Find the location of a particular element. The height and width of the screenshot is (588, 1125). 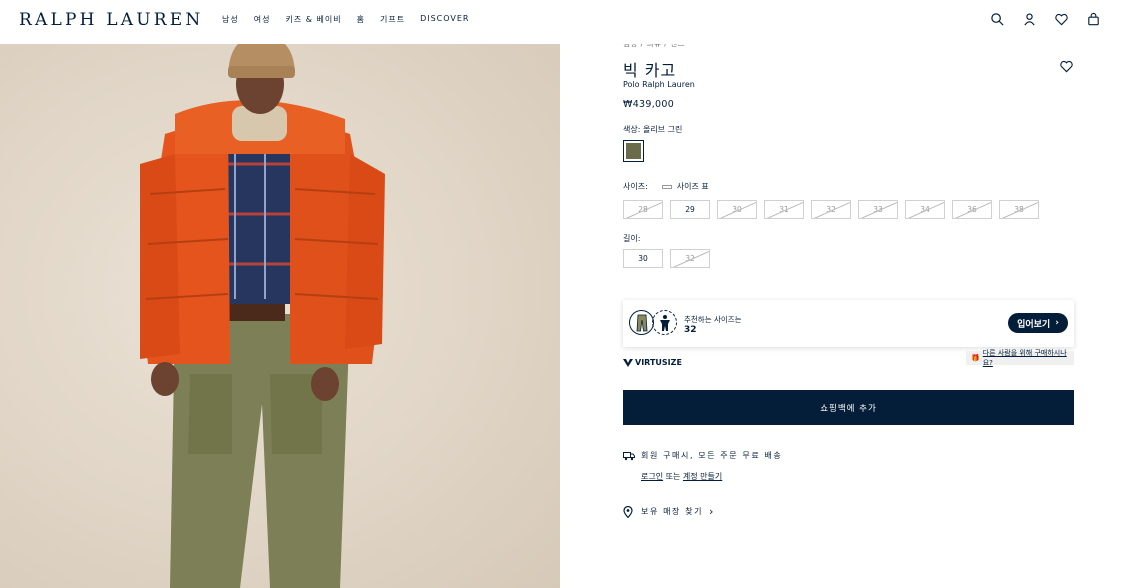

shopping-bag-icon is located at coordinates (1093, 19).